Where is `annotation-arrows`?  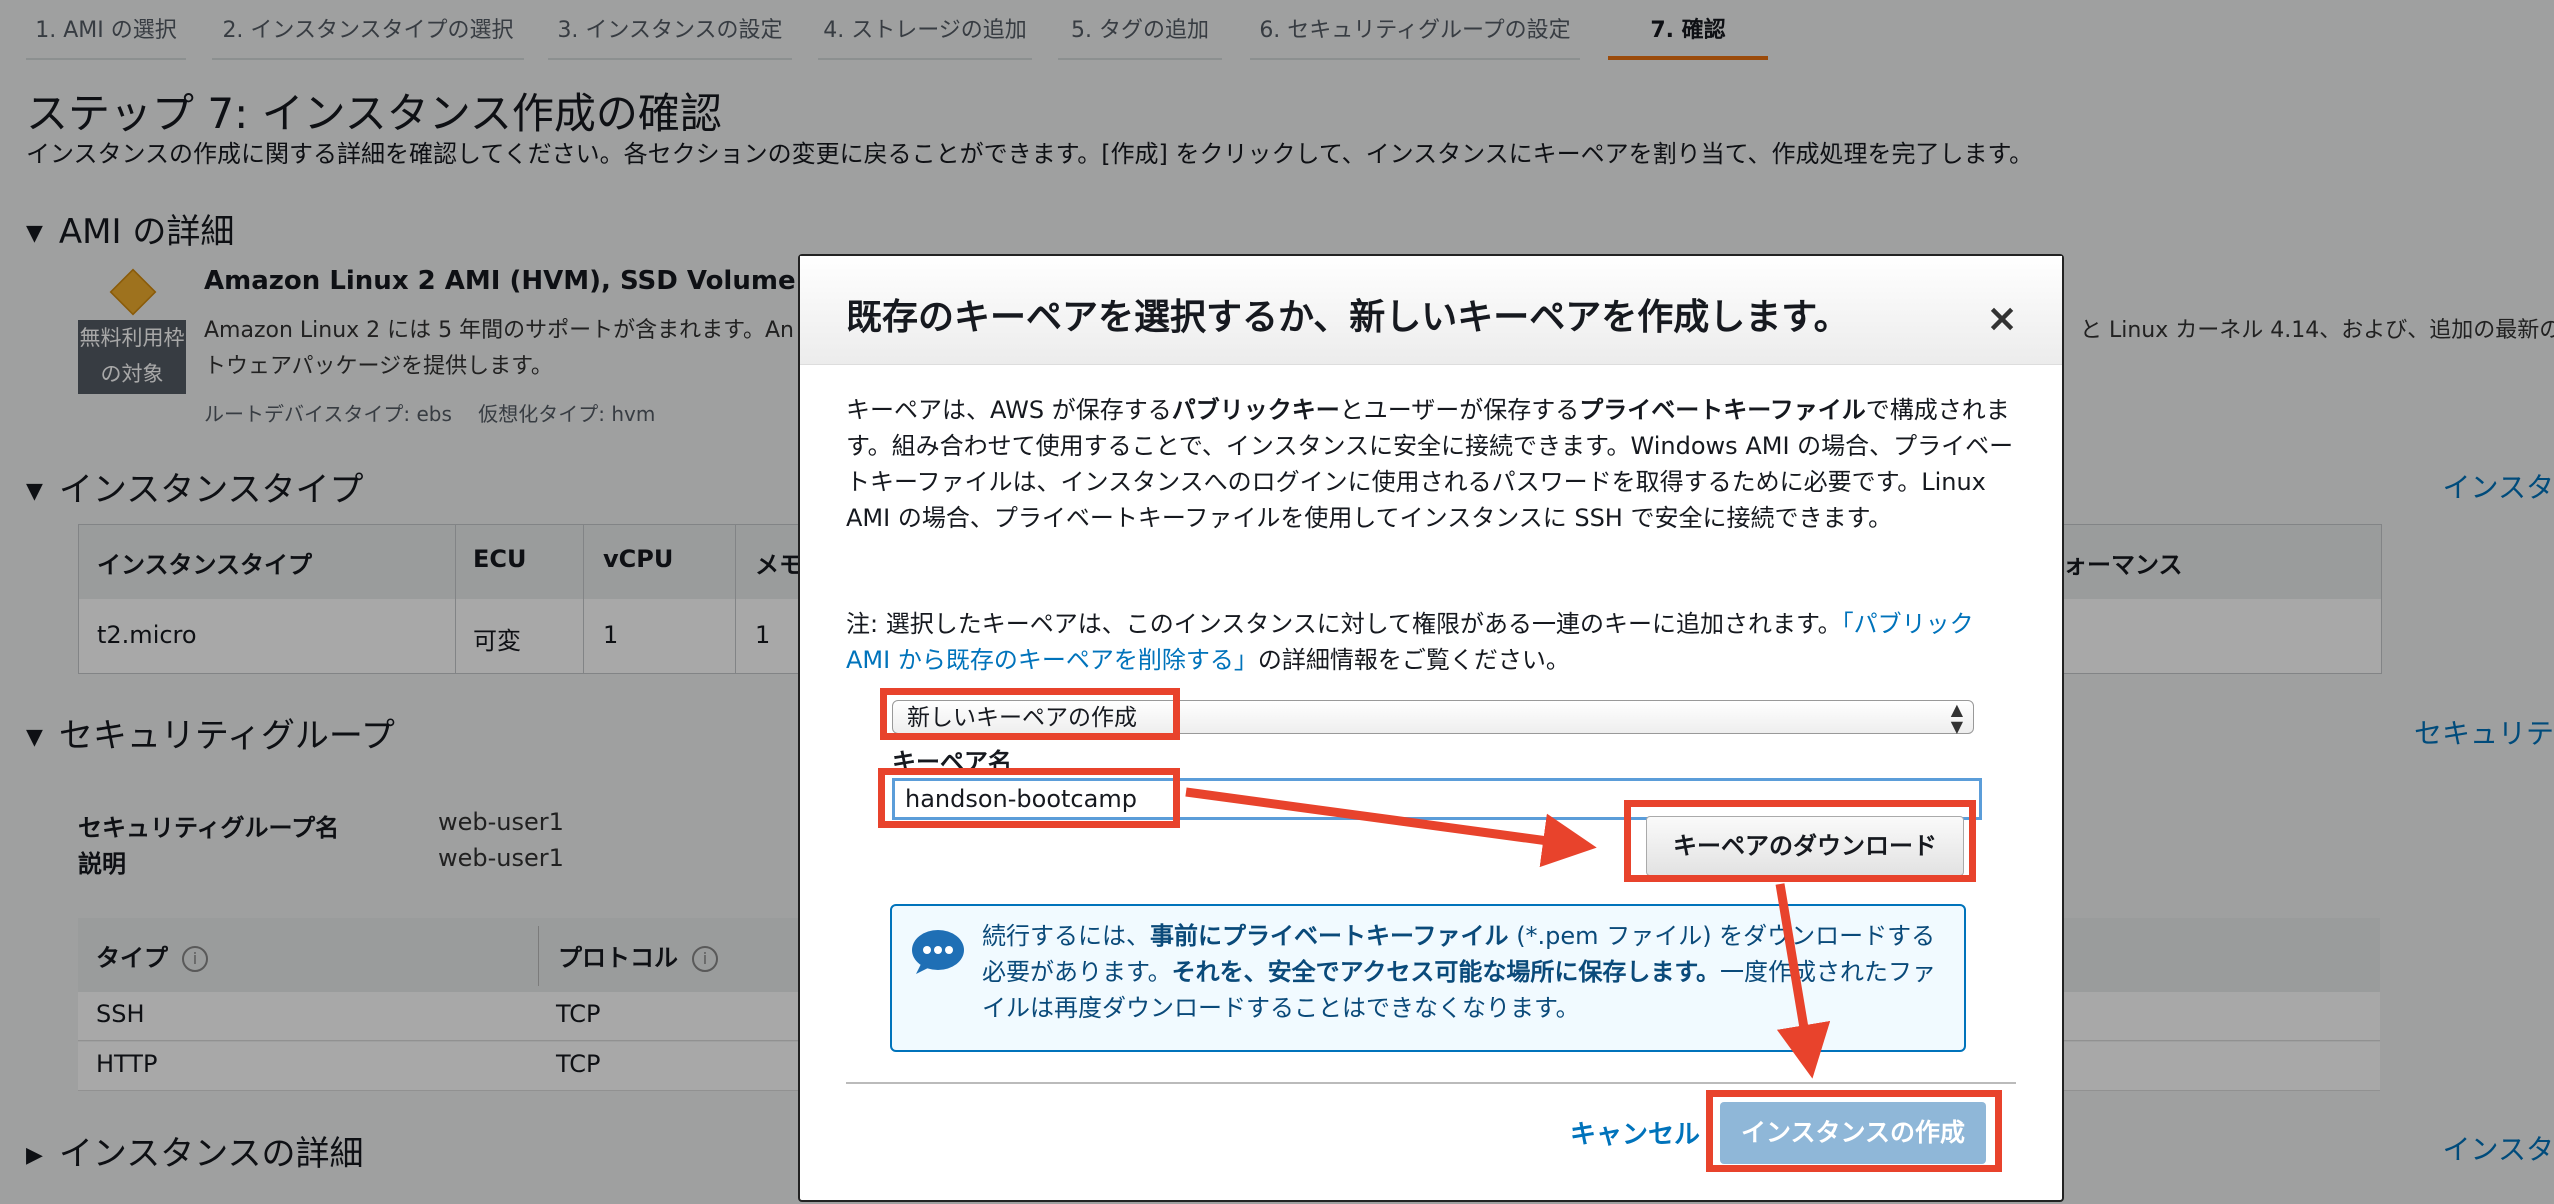 annotation-arrows is located at coordinates (1508, 933).